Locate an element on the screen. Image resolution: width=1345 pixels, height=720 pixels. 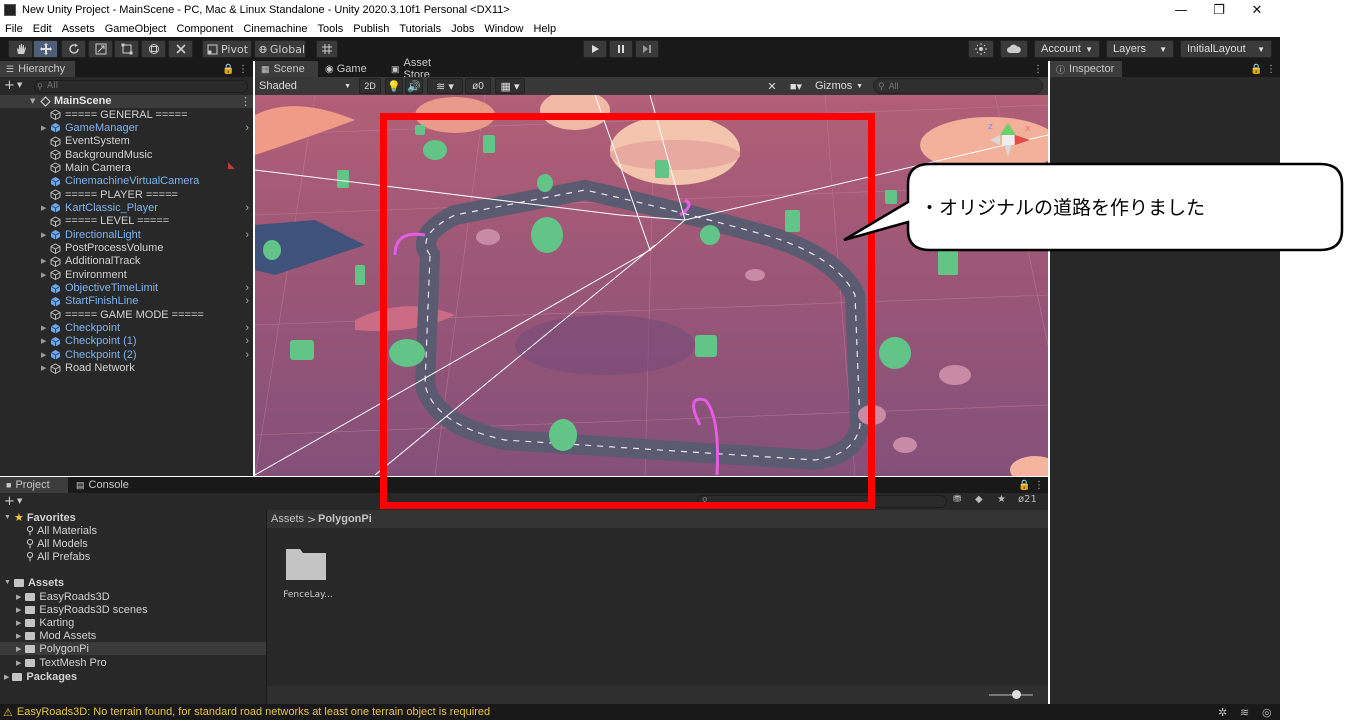
asset-folder: ▶ TextMesh Pro is located at coordinates (61, 662).